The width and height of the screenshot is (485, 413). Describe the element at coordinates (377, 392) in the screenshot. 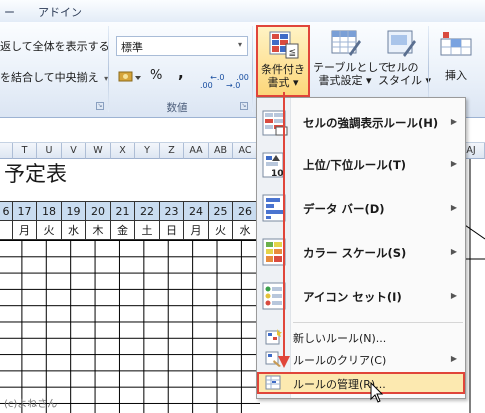

I see `mouse-cursor-icon` at that location.